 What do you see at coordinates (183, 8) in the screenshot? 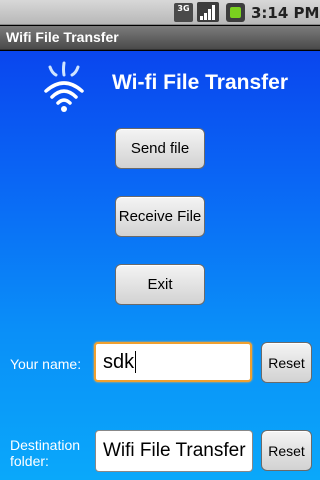
I see `network-type-text: 3G` at bounding box center [183, 8].